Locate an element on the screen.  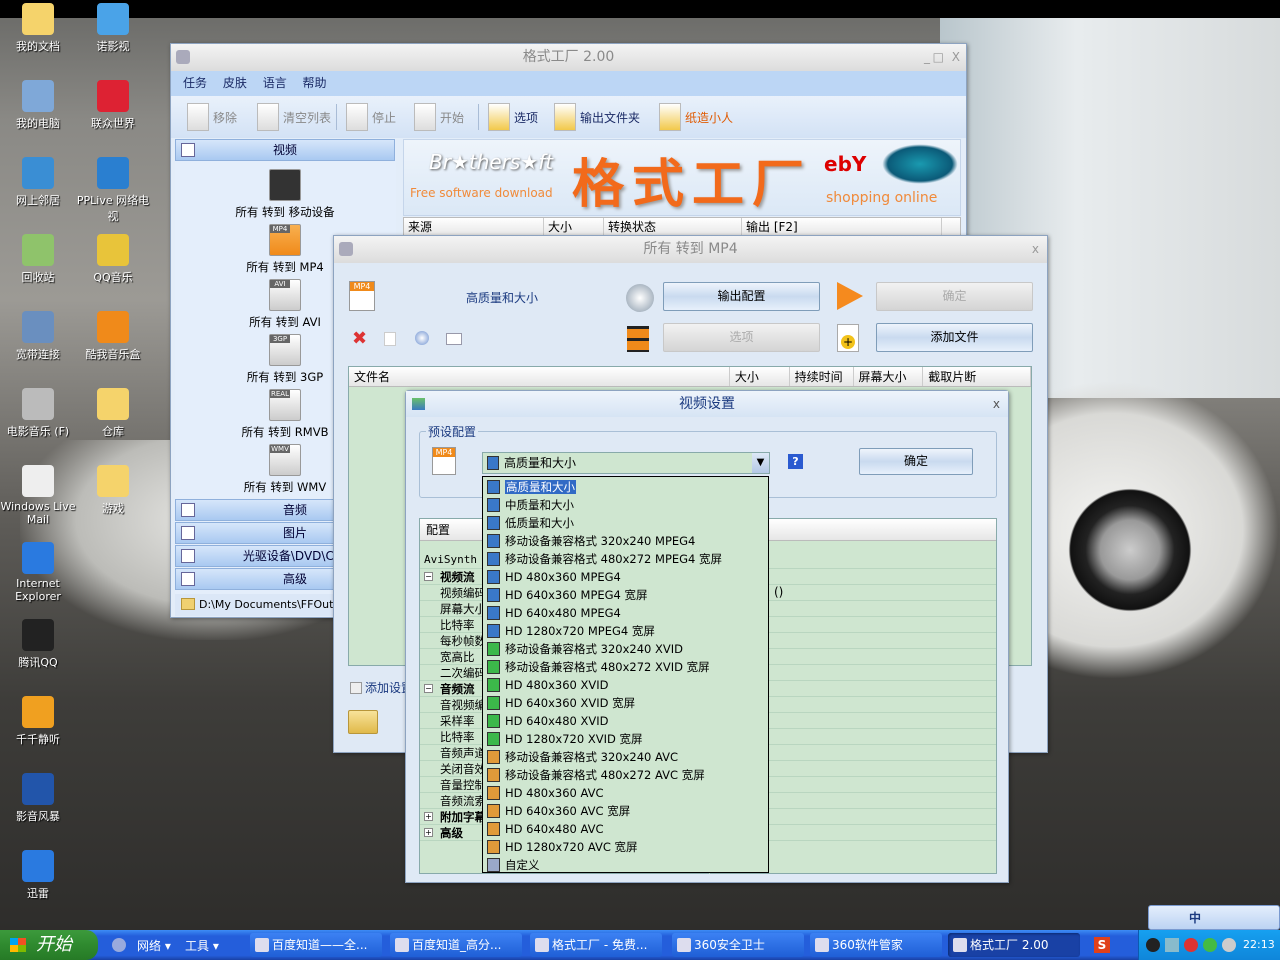
info-icon is located at coordinates (454, 339).